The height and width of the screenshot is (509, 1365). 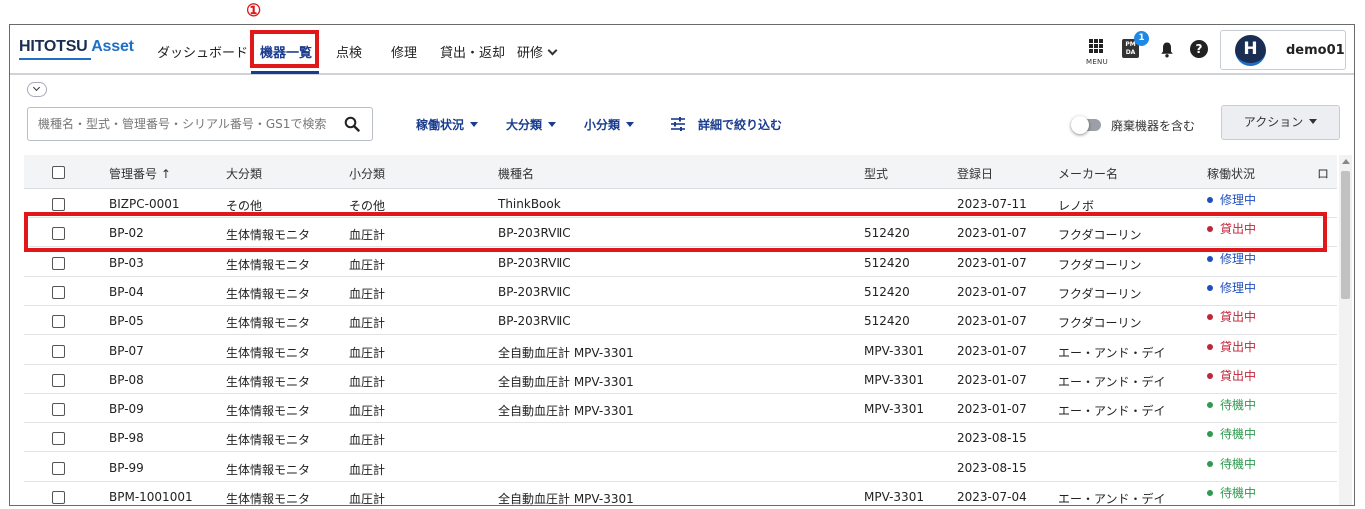 I want to click on status-text: 修理中, so click(x=1238, y=287).